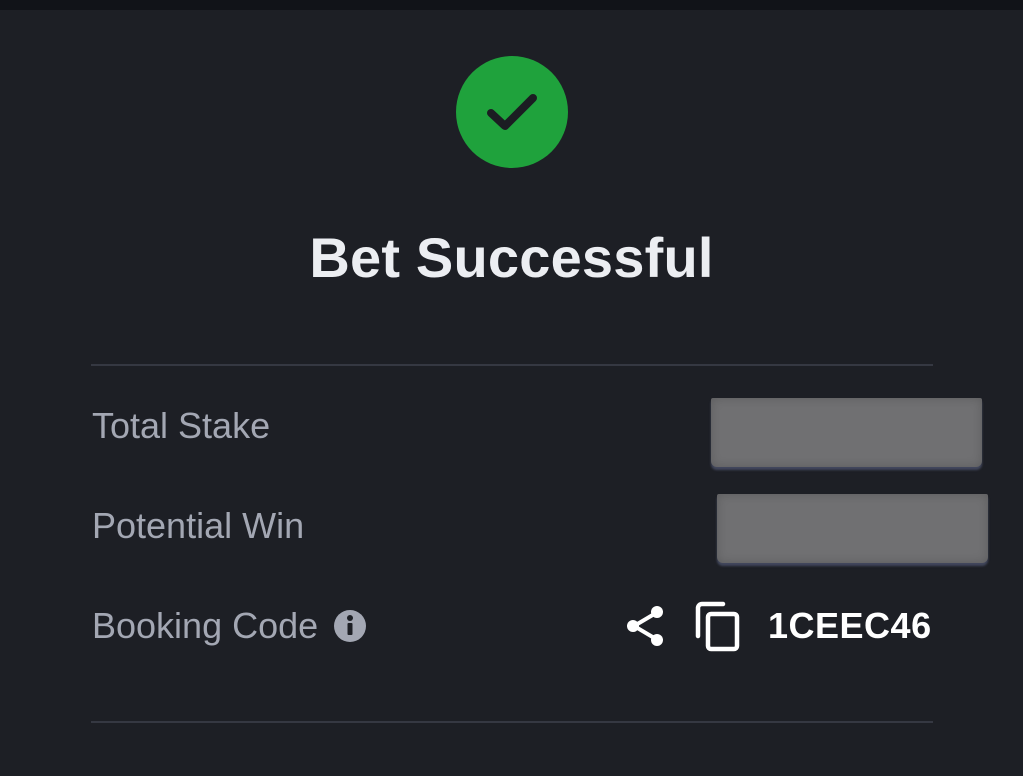 This screenshot has height=776, width=1023. What do you see at coordinates (645, 626) in the screenshot?
I see `share-icon` at bounding box center [645, 626].